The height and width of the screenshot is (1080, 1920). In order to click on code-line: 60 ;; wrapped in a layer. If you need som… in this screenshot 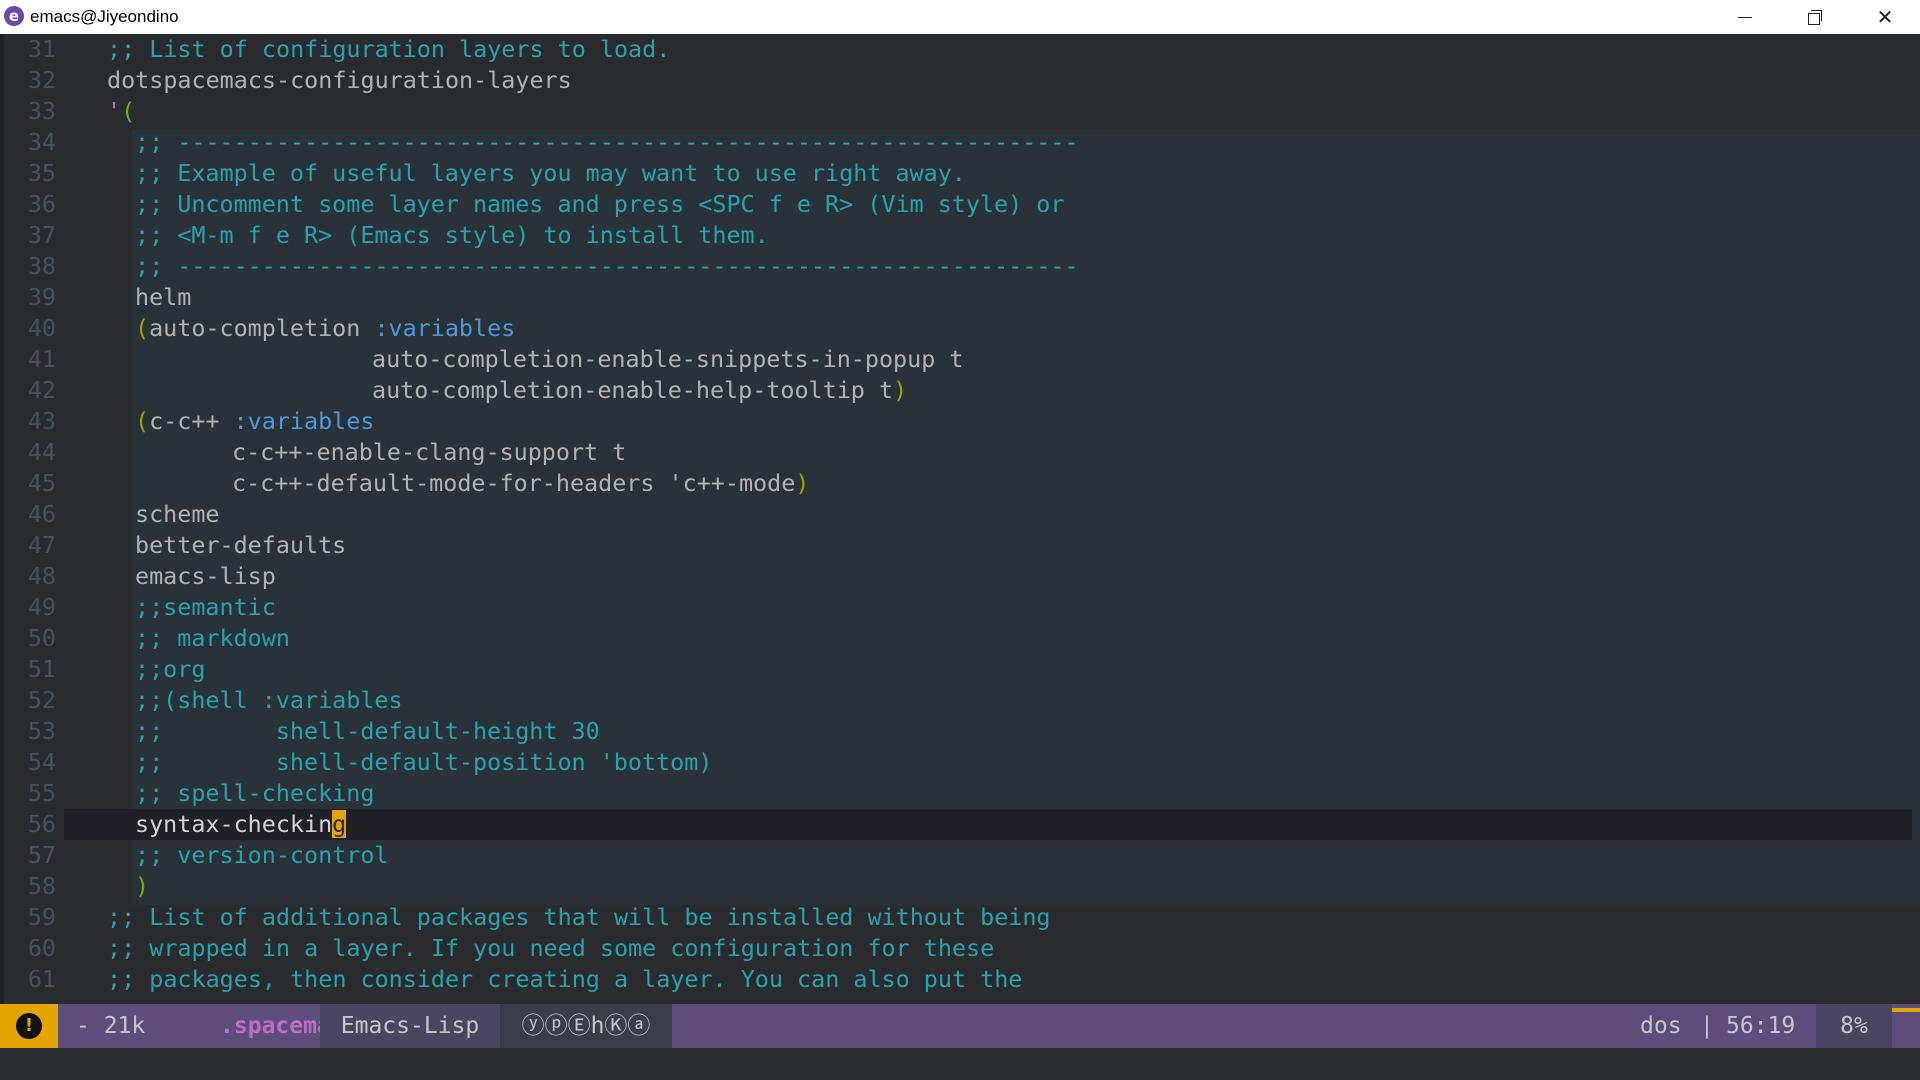, I will do `click(960, 948)`.